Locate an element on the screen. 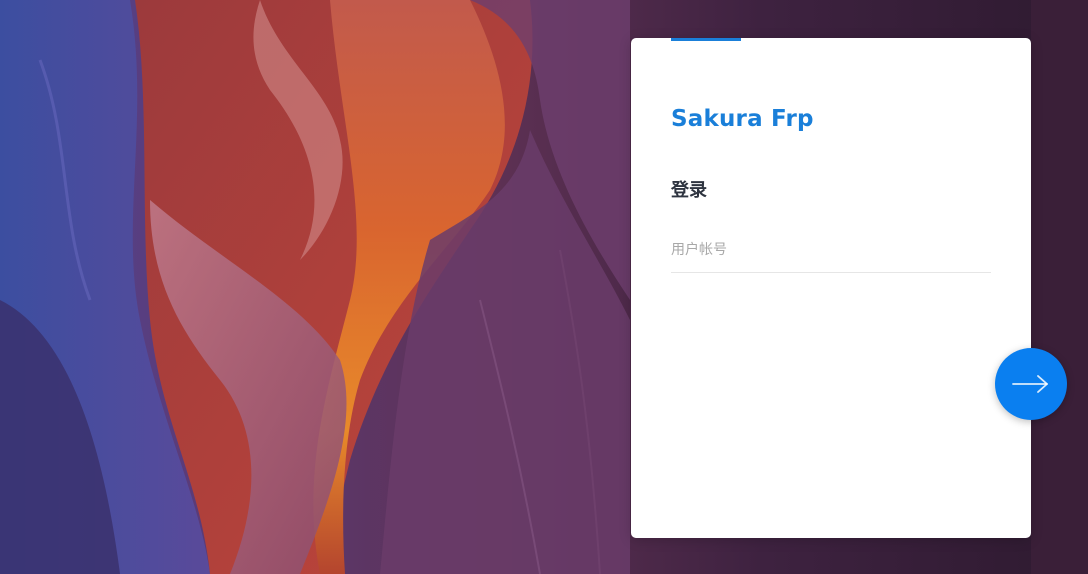 The width and height of the screenshot is (1088, 574). next-button is located at coordinates (1031, 384).